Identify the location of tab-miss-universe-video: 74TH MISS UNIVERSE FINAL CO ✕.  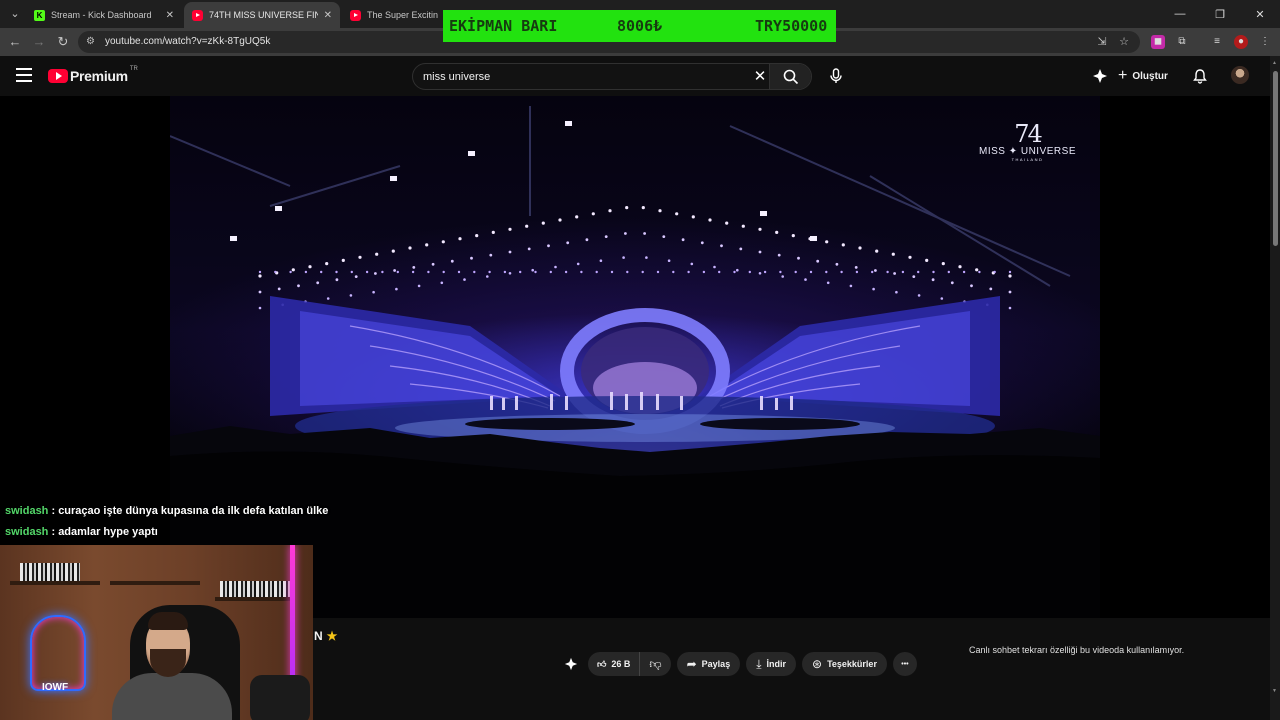
(262, 15).